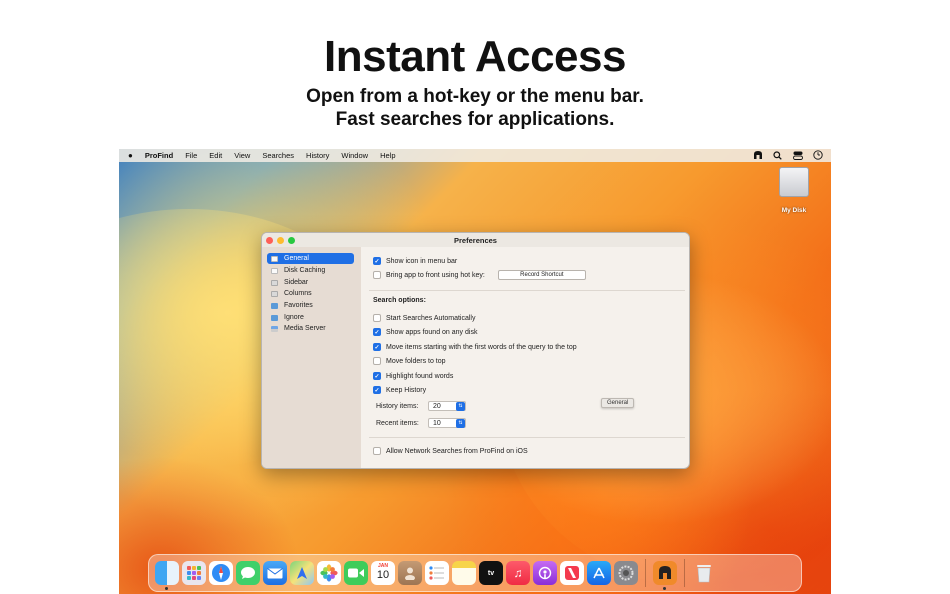 This screenshot has height=594, width=950. Describe the element at coordinates (387, 155) in the screenshot. I see `menu-help: Help` at that location.